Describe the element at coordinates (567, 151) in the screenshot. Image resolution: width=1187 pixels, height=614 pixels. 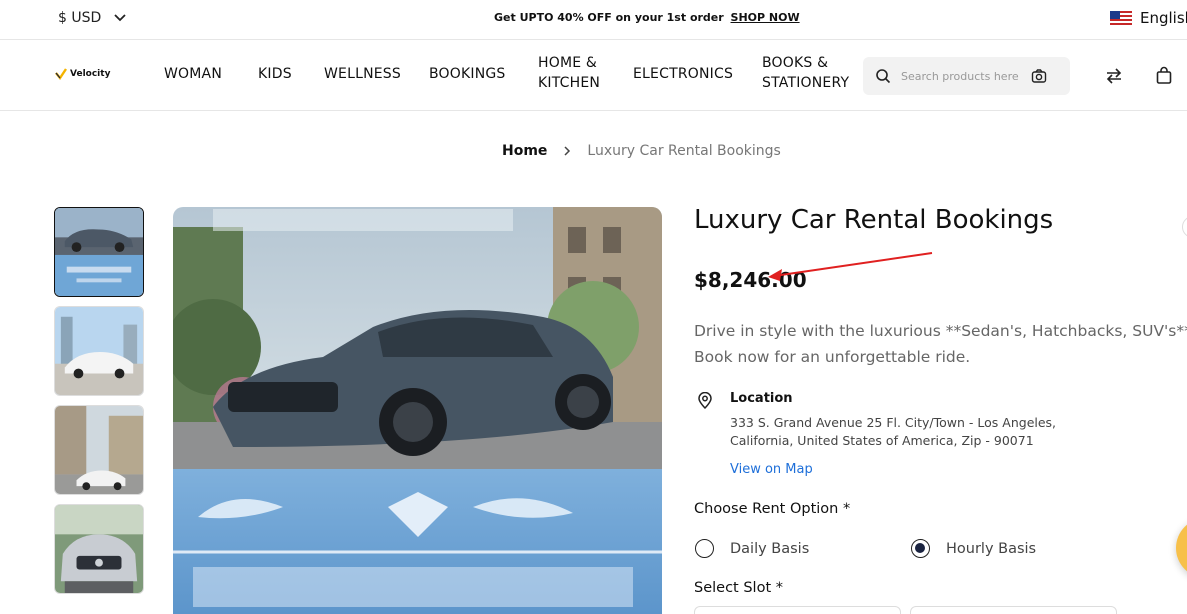
I see `chevron-right-icon` at that location.